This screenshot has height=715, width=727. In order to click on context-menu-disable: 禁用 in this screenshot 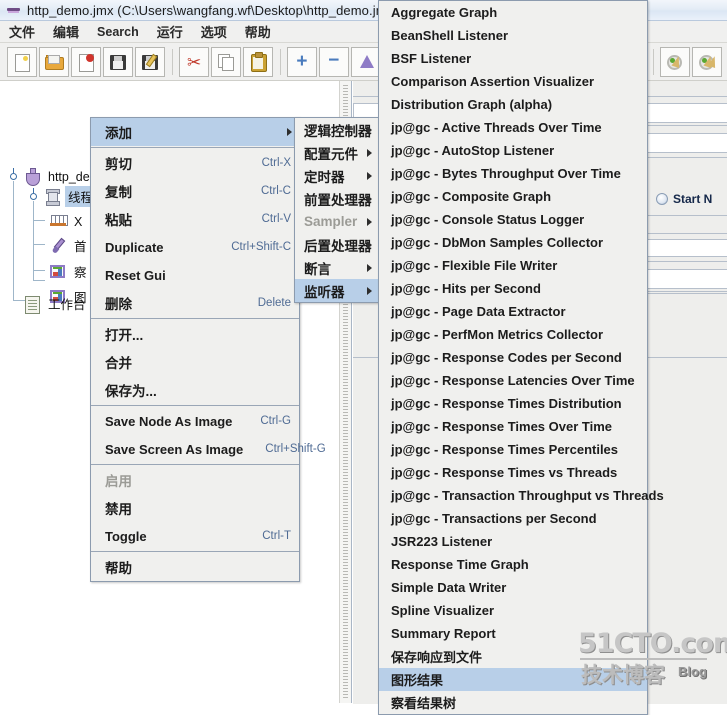, I will do `click(195, 508)`.